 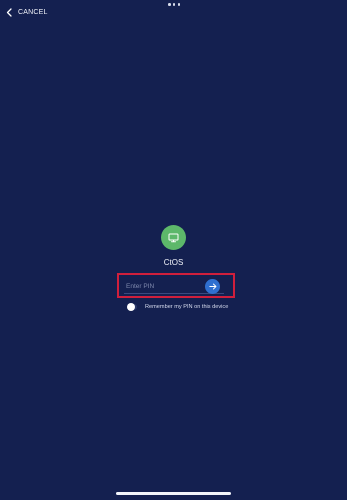 What do you see at coordinates (187, 307) in the screenshot?
I see `remember-pin-label: Remember my PIN on this device` at bounding box center [187, 307].